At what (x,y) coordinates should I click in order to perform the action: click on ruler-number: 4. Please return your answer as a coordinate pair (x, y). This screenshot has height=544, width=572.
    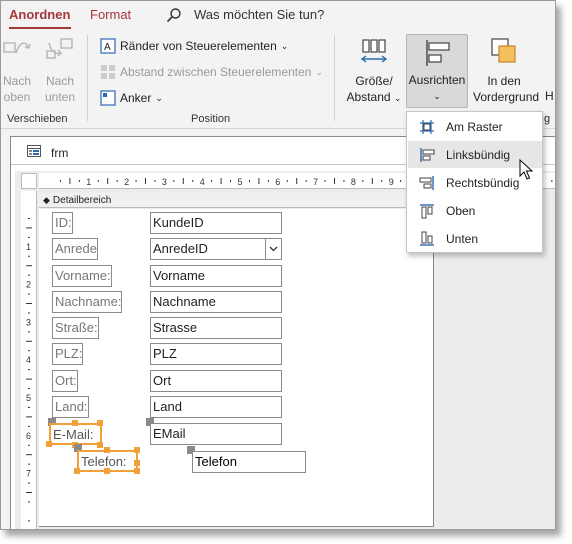
    Looking at the image, I should click on (202, 182).